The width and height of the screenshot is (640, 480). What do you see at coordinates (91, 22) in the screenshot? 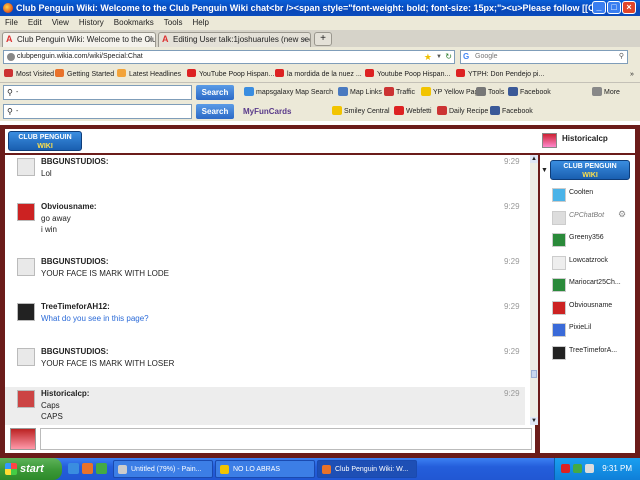
I see `menu-history: History` at bounding box center [91, 22].